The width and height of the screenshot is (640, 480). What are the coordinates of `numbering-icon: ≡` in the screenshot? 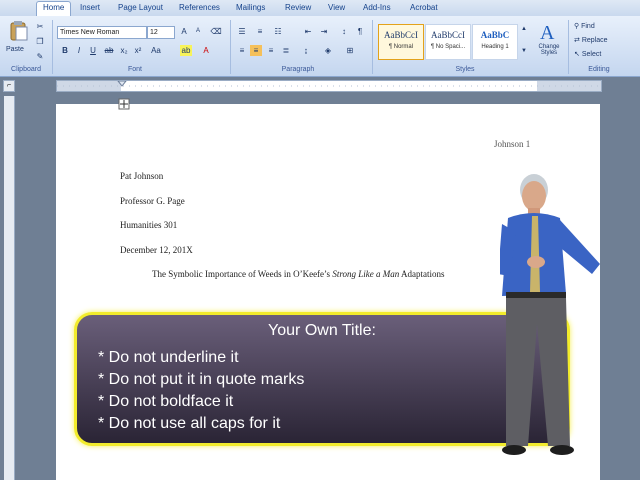 It's located at (260, 31).